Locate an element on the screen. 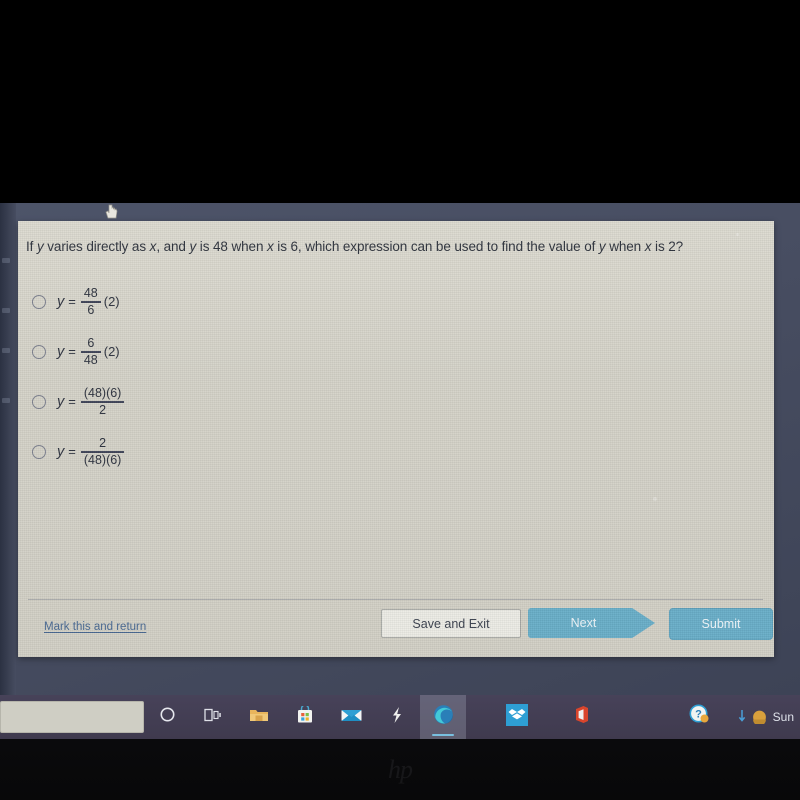 This screenshot has width=800, height=800. fraction-numerator: 48 is located at coordinates (90, 292).